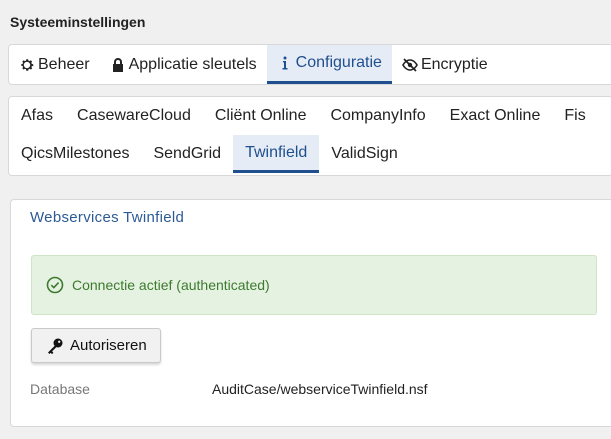  I want to click on page-title: Systeeminstellingen, so click(78, 22).